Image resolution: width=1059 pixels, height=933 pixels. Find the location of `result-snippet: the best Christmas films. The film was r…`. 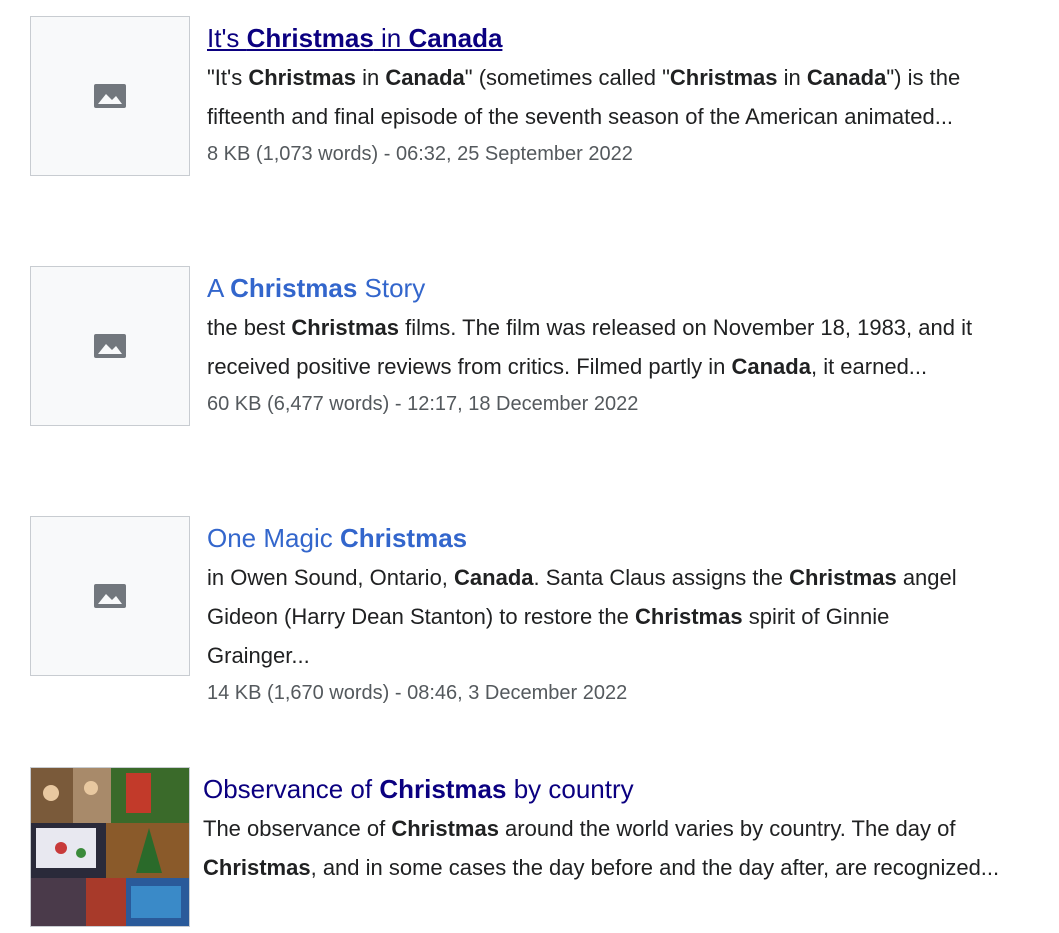

result-snippet: the best Christmas films. The film was r… is located at coordinates (612, 347).